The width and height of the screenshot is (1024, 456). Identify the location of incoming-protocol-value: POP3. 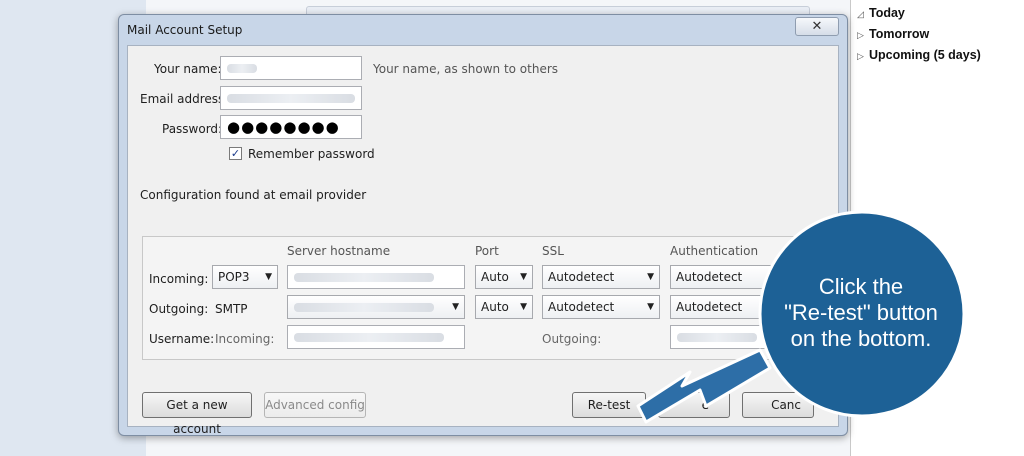
(234, 277).